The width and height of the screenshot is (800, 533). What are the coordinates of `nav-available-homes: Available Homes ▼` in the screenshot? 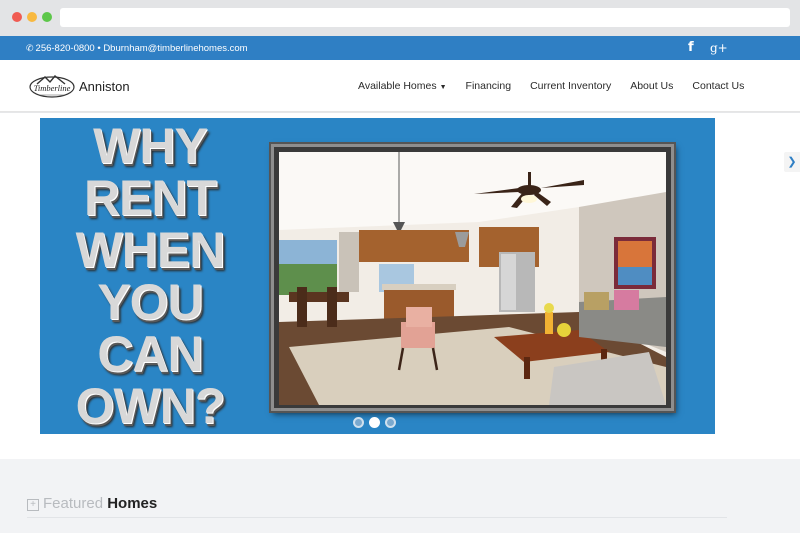 It's located at (402, 86).